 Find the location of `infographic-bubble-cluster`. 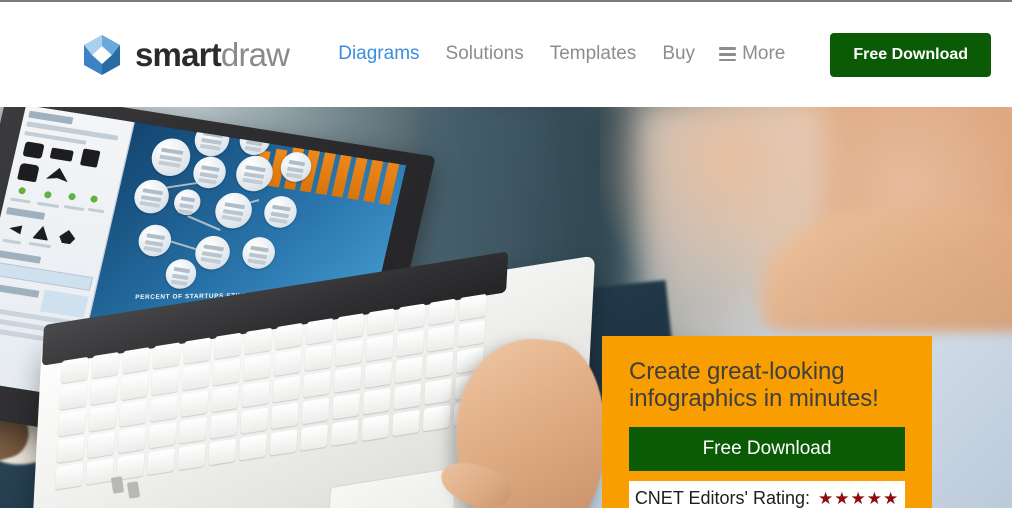

infographic-bubble-cluster is located at coordinates (227, 212).